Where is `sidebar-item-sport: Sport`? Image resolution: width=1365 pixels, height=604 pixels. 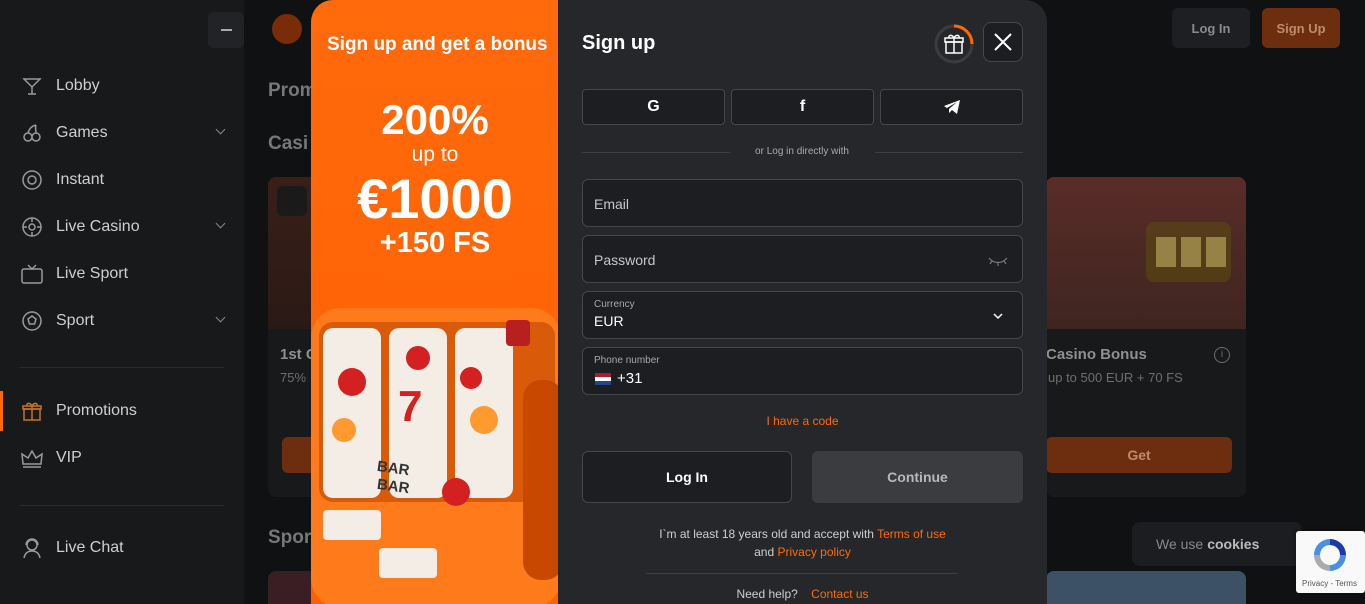 sidebar-item-sport: Sport is located at coordinates (122, 321).